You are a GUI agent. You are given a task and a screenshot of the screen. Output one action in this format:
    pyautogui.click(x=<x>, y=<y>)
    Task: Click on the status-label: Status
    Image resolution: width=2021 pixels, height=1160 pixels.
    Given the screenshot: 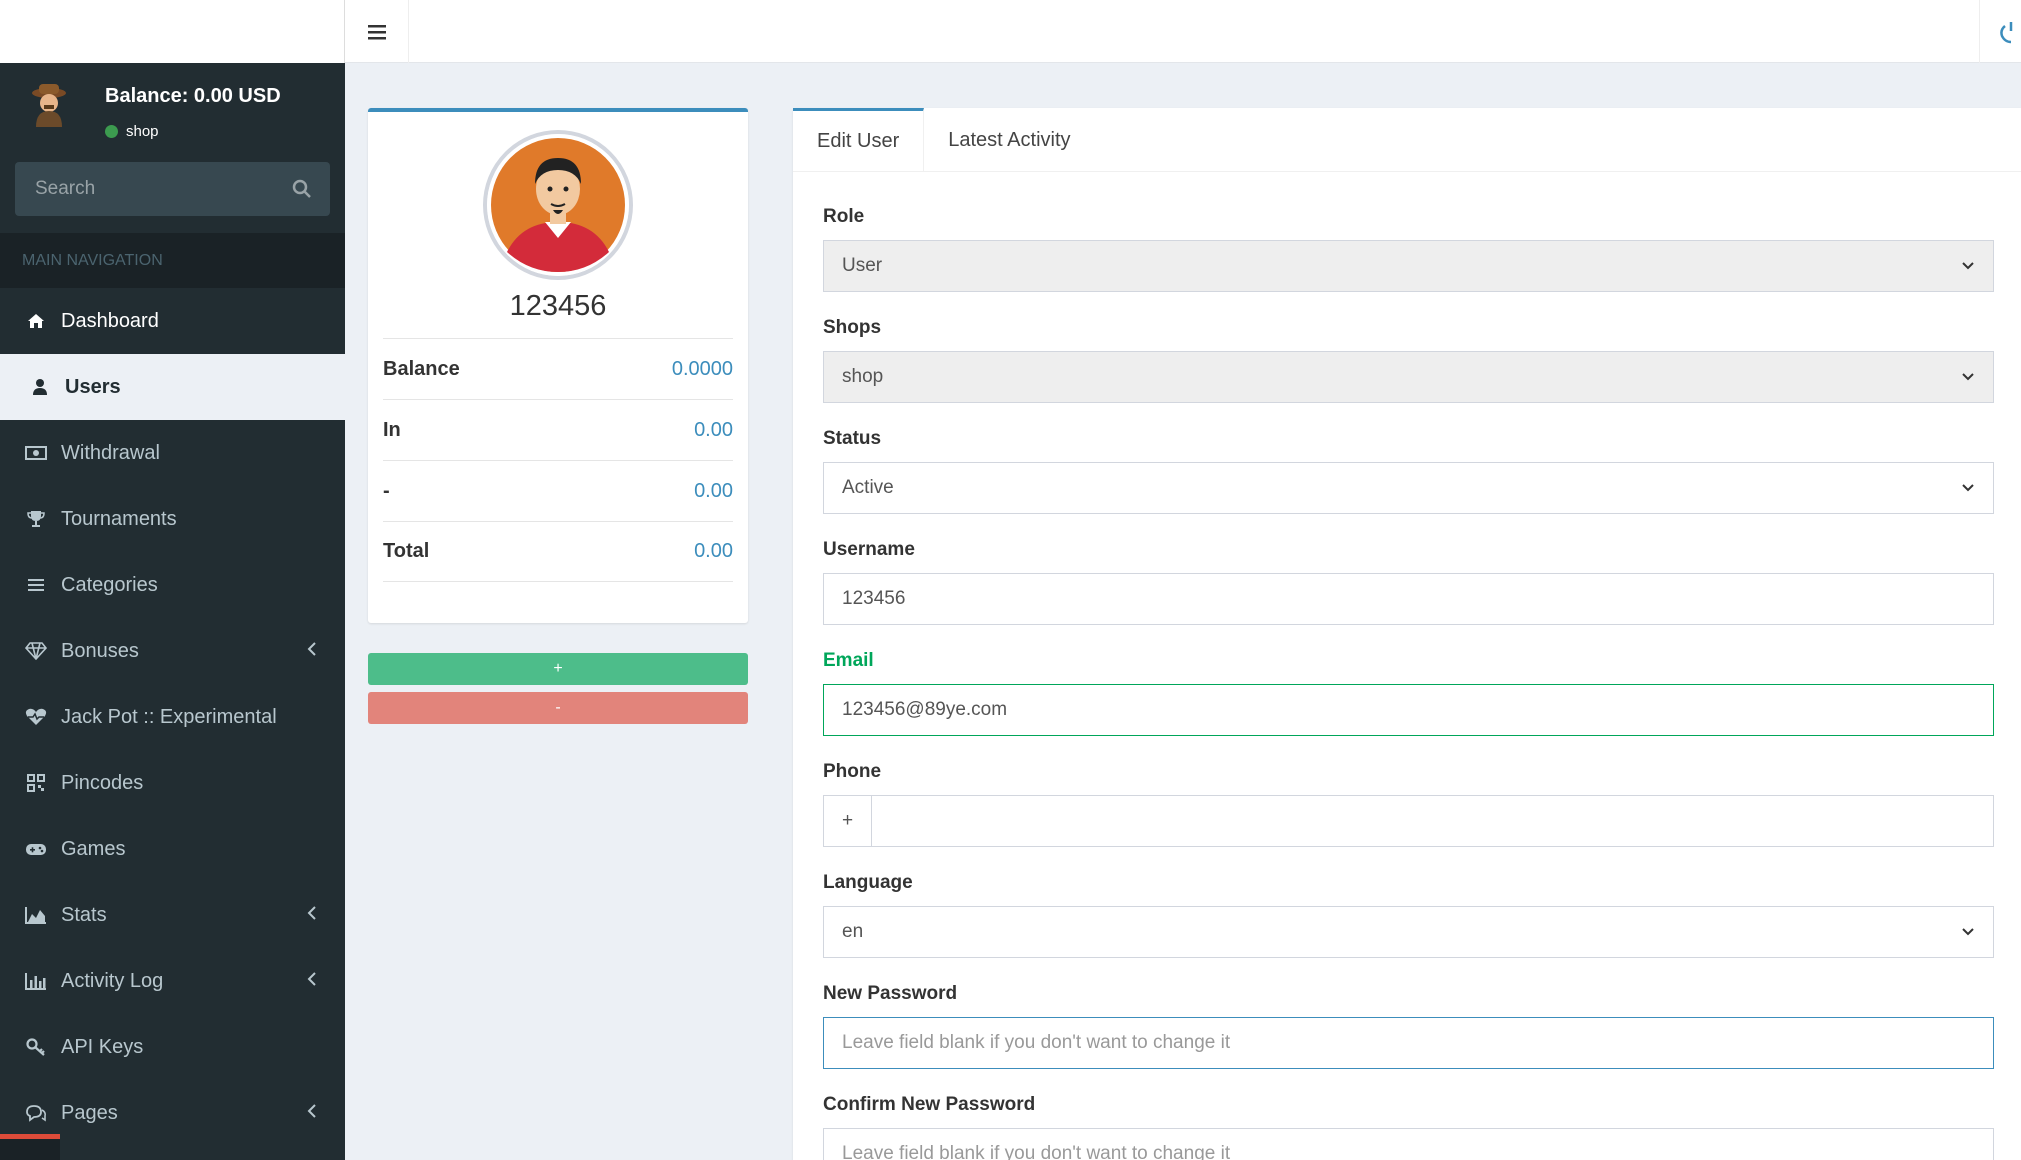 What is the action you would take?
    pyautogui.click(x=852, y=438)
    